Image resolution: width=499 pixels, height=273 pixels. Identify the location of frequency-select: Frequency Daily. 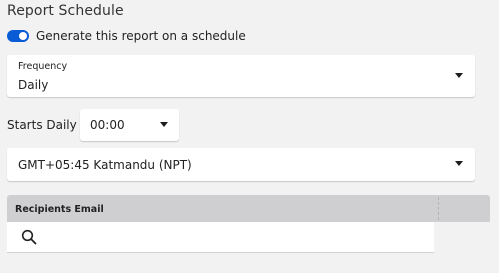
(241, 76).